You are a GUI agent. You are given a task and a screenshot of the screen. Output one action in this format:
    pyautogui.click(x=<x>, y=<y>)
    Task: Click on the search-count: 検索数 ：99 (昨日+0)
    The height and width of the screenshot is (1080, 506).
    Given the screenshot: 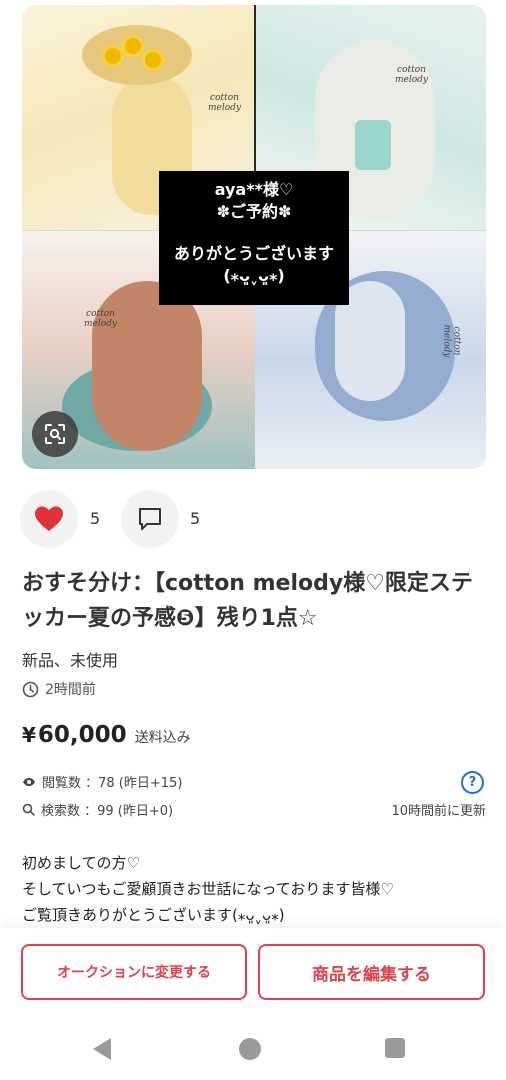 What is the action you would take?
    pyautogui.click(x=97, y=809)
    